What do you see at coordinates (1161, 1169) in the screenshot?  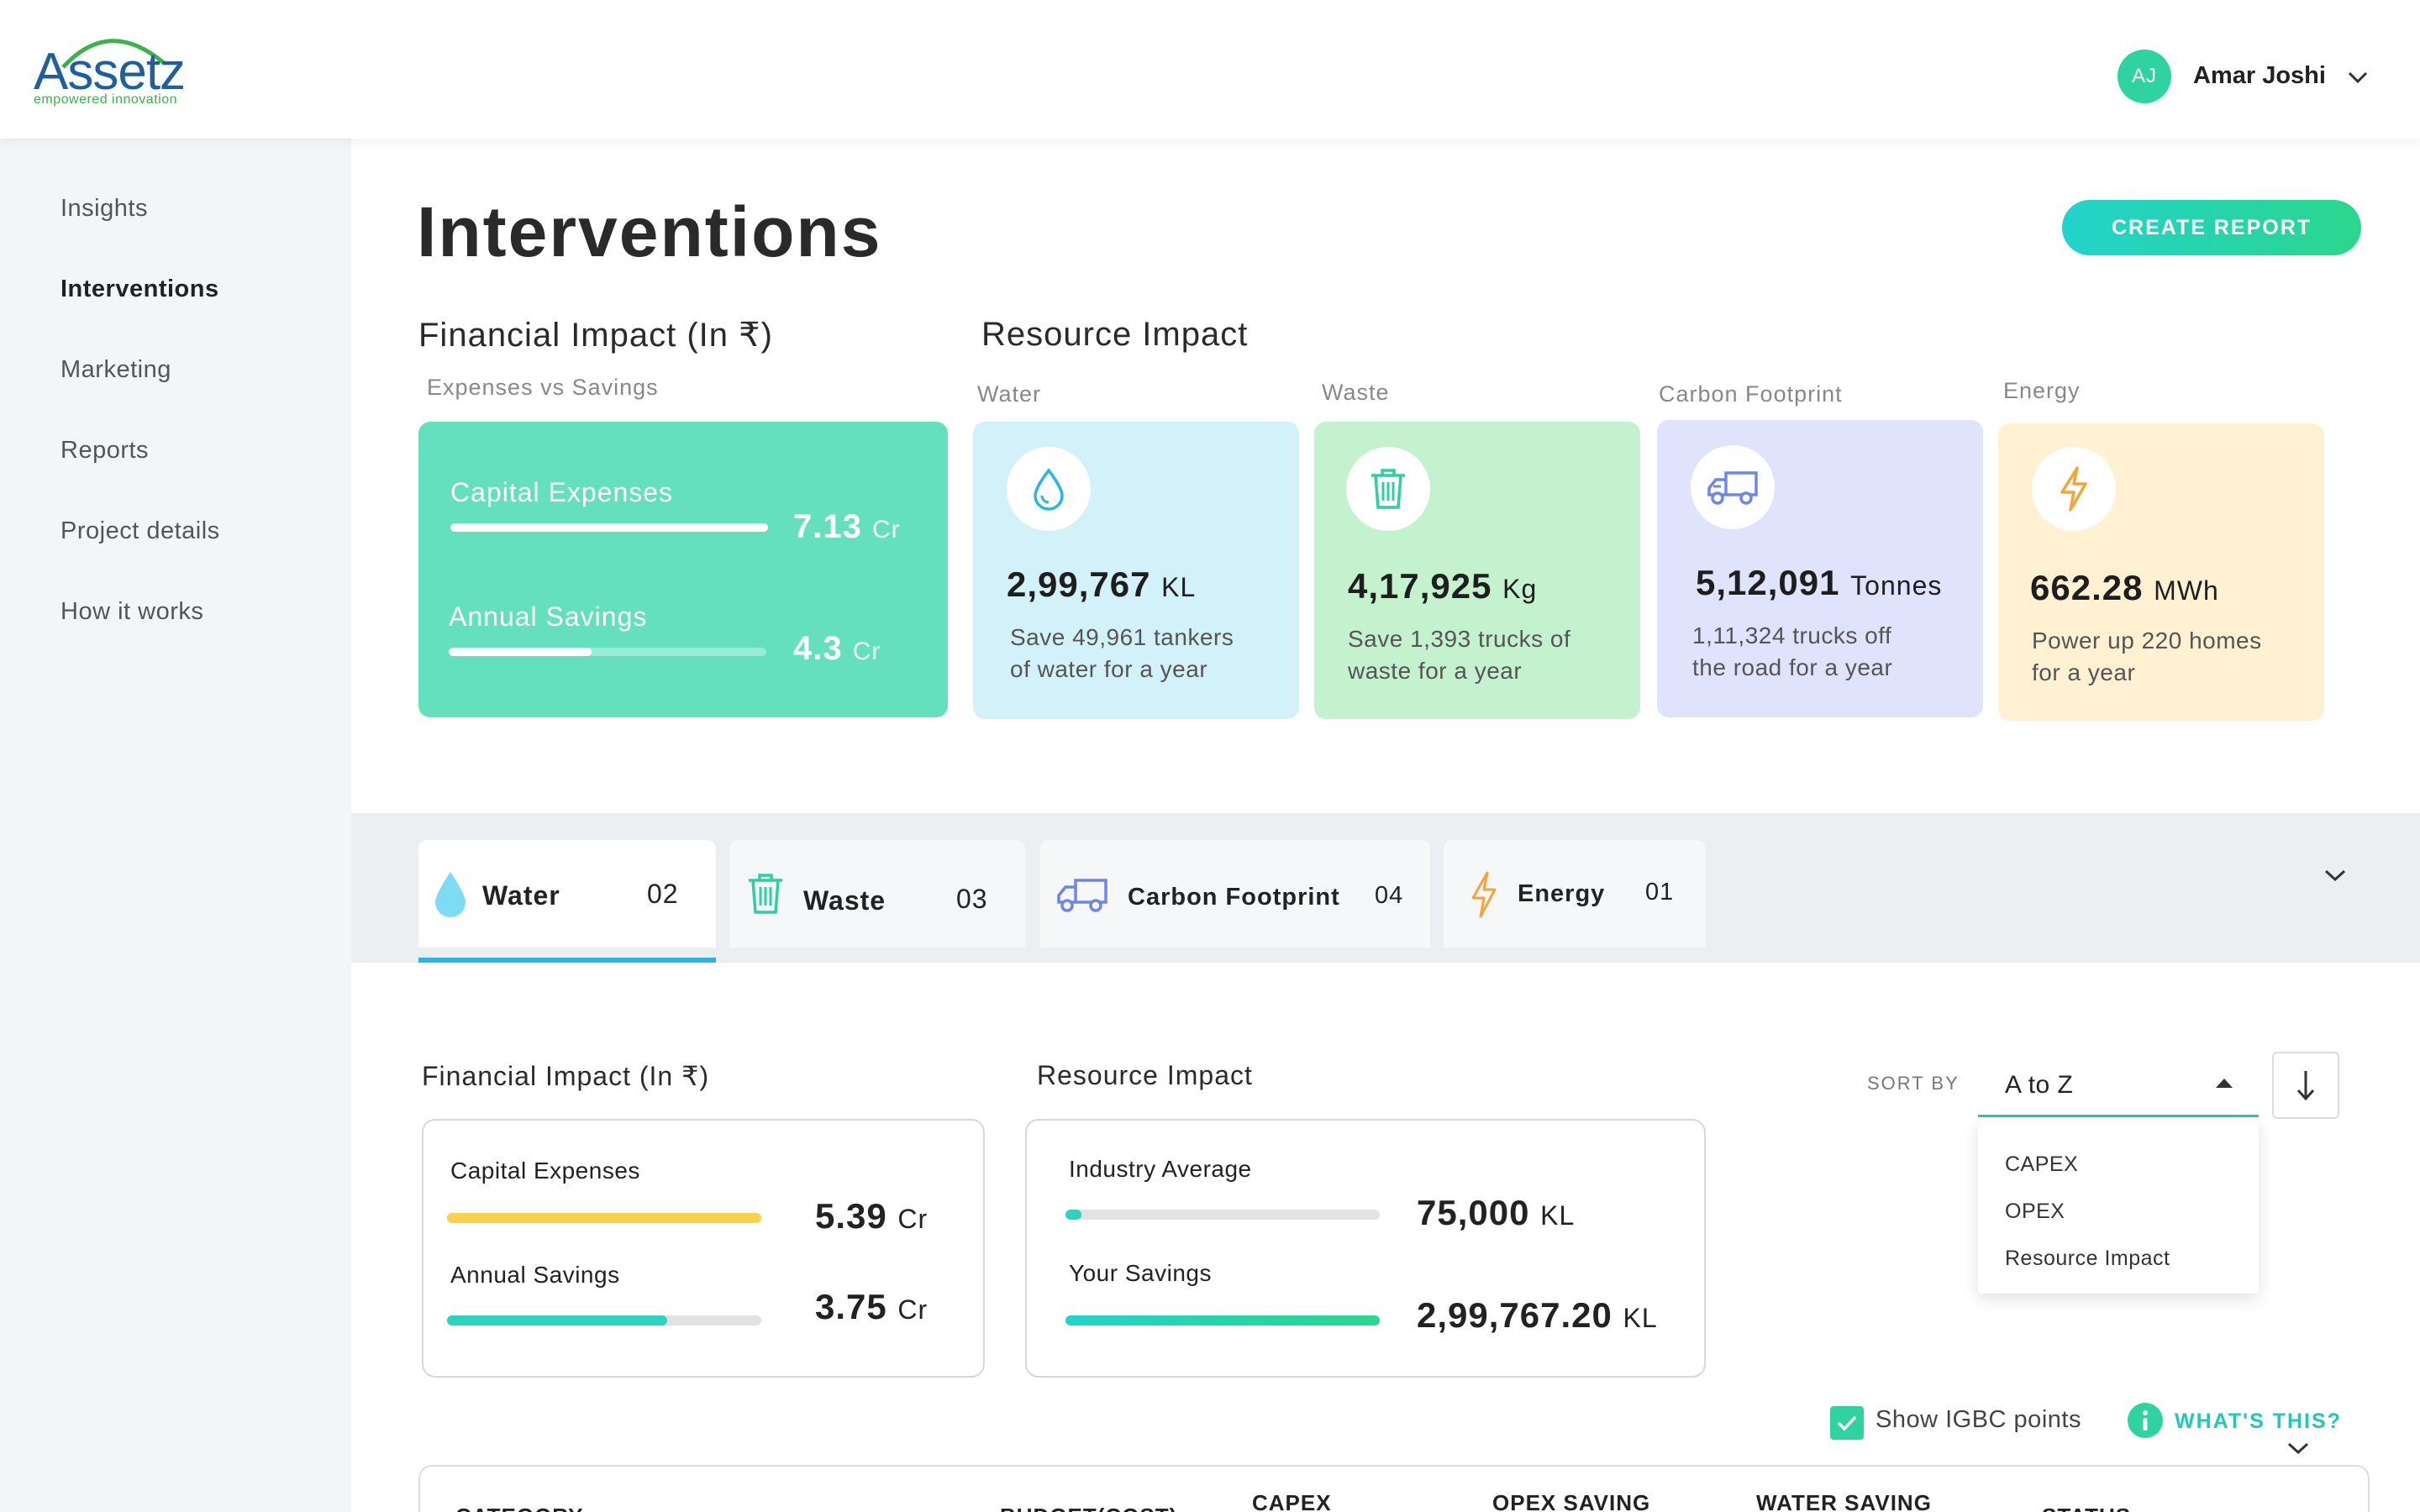 I see `industry-average-label: Industry Average` at bounding box center [1161, 1169].